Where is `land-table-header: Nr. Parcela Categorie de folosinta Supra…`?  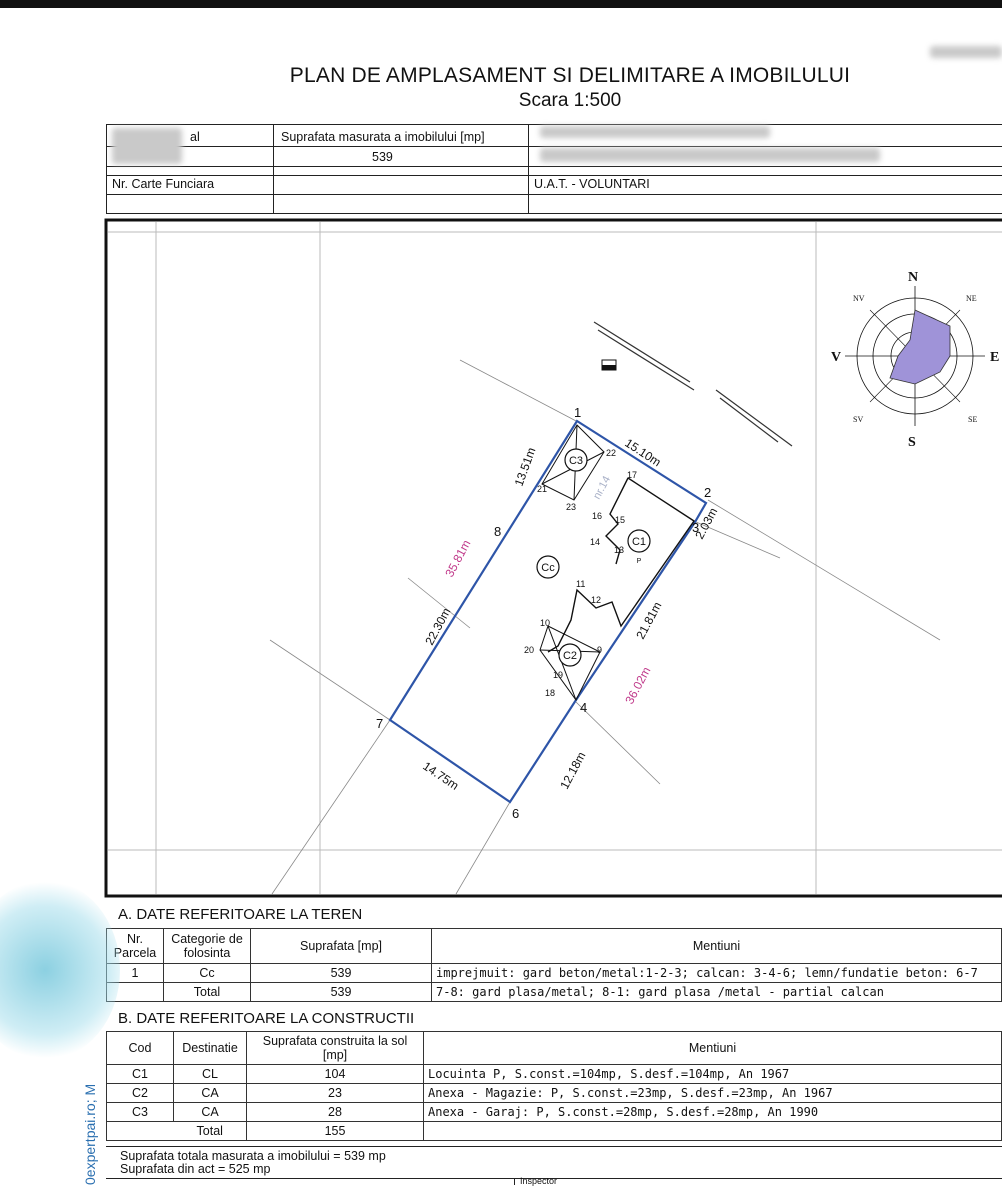
land-table-header: Nr. Parcela Categorie de folosinta Supra… is located at coordinates (554, 946).